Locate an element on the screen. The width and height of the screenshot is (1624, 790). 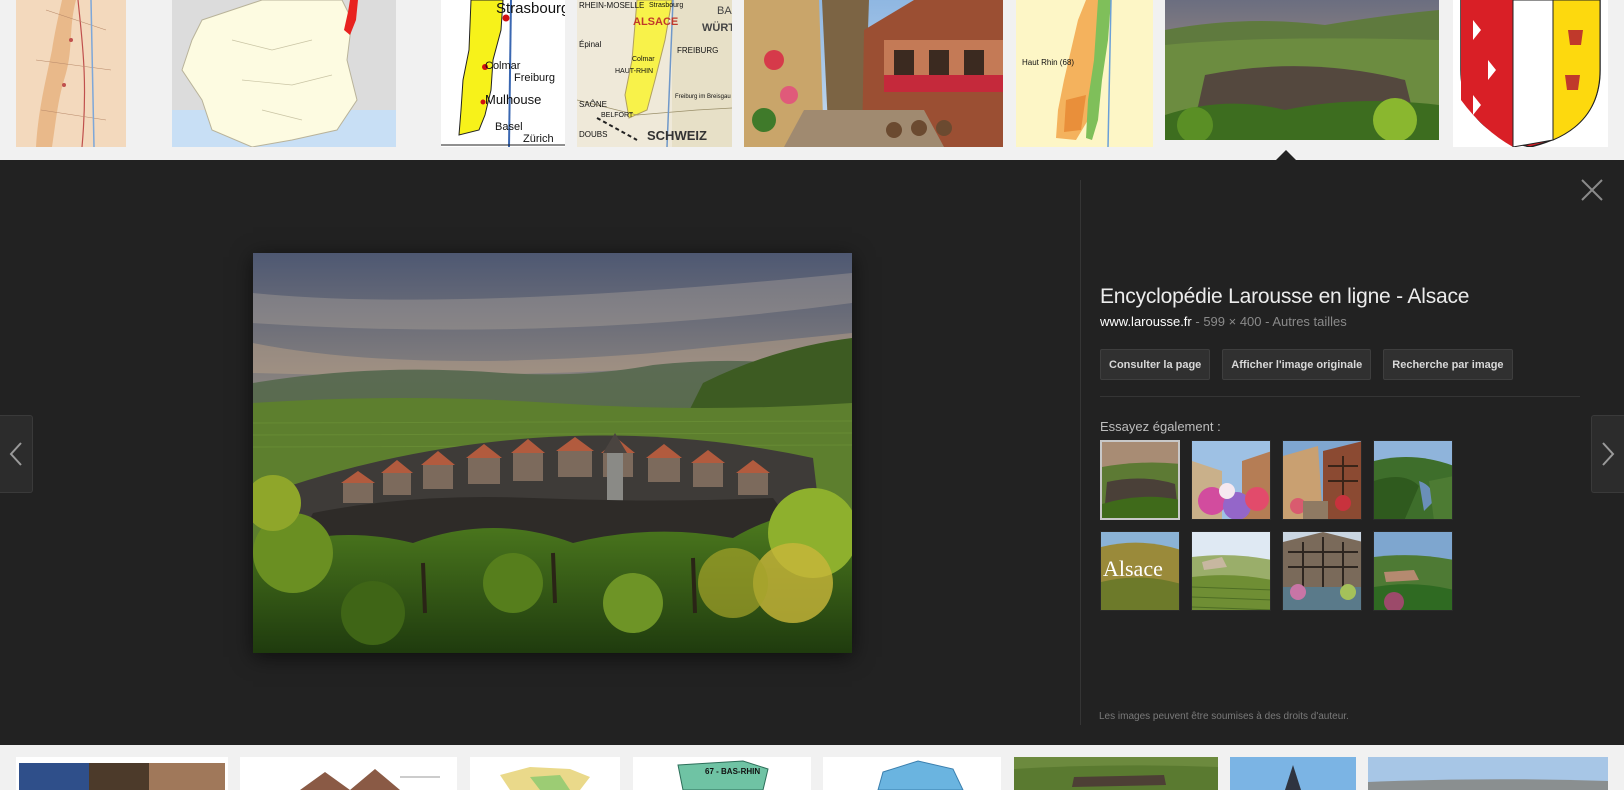
thumb-alsace-village-street-photo is located at coordinates (873, 73).